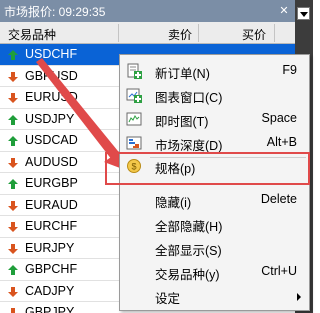 The image size is (320, 313). I want to click on menu-item-label: 设定, so click(168, 299).